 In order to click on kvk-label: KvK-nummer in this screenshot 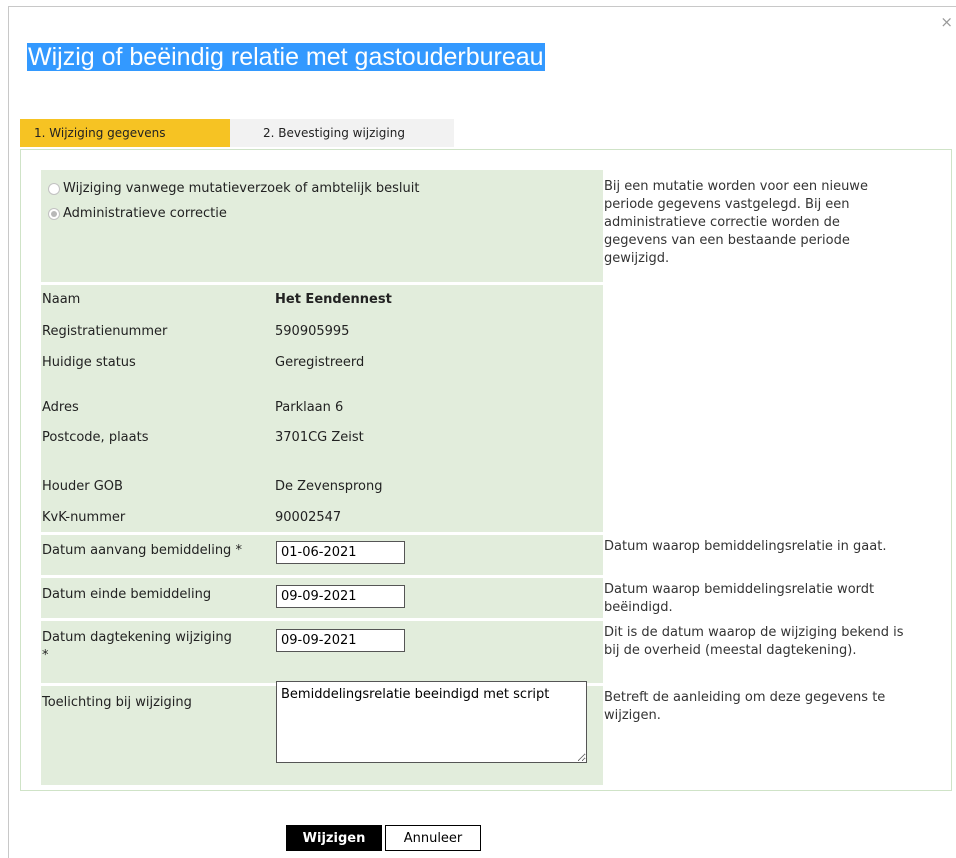, I will do `click(84, 517)`.